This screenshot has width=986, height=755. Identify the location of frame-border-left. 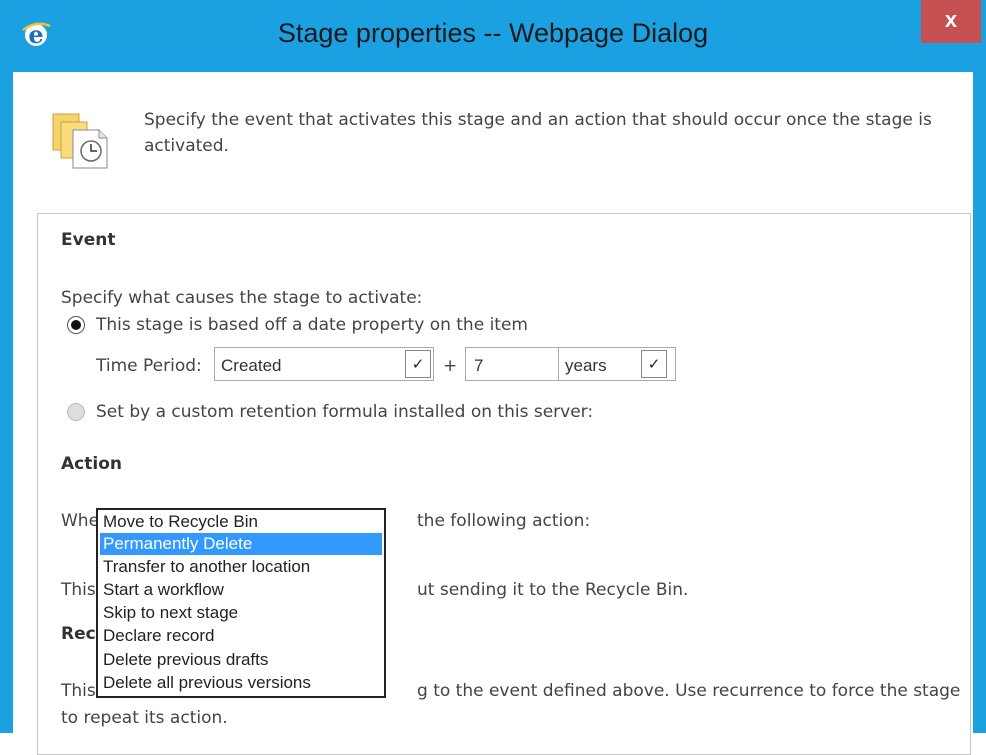
(6, 402).